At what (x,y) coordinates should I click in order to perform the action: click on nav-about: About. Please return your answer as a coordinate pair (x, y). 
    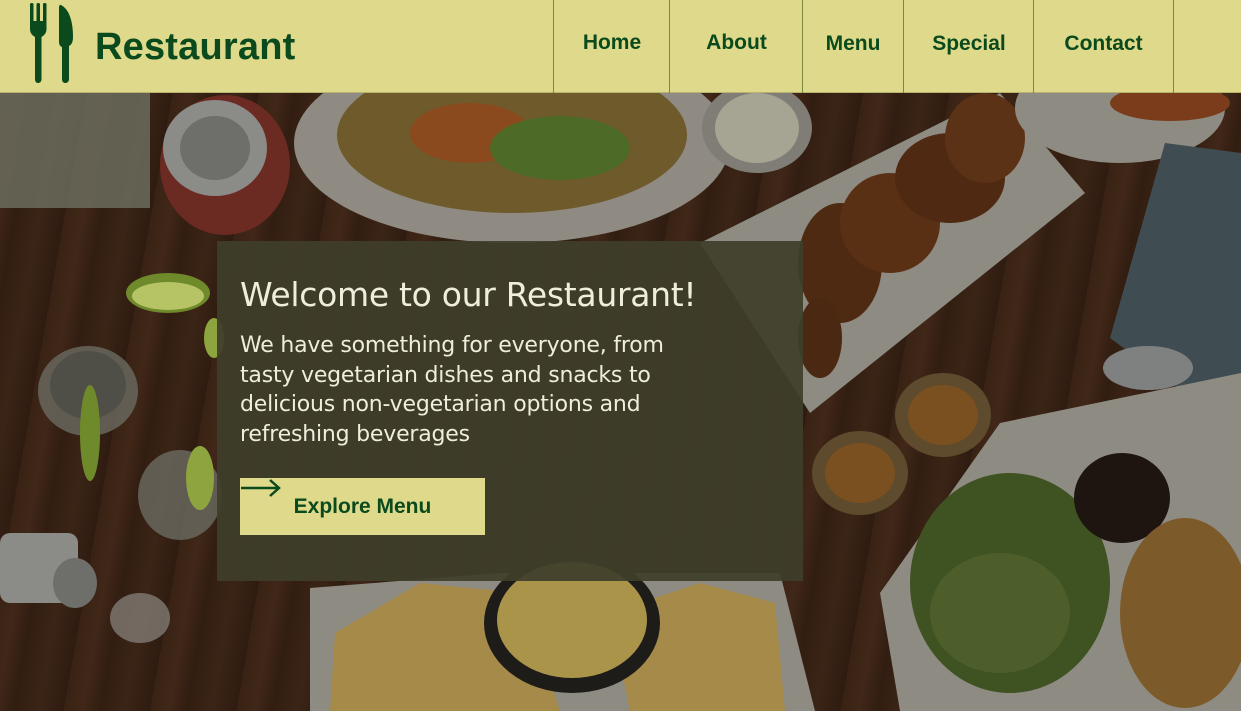
    Looking at the image, I should click on (736, 46).